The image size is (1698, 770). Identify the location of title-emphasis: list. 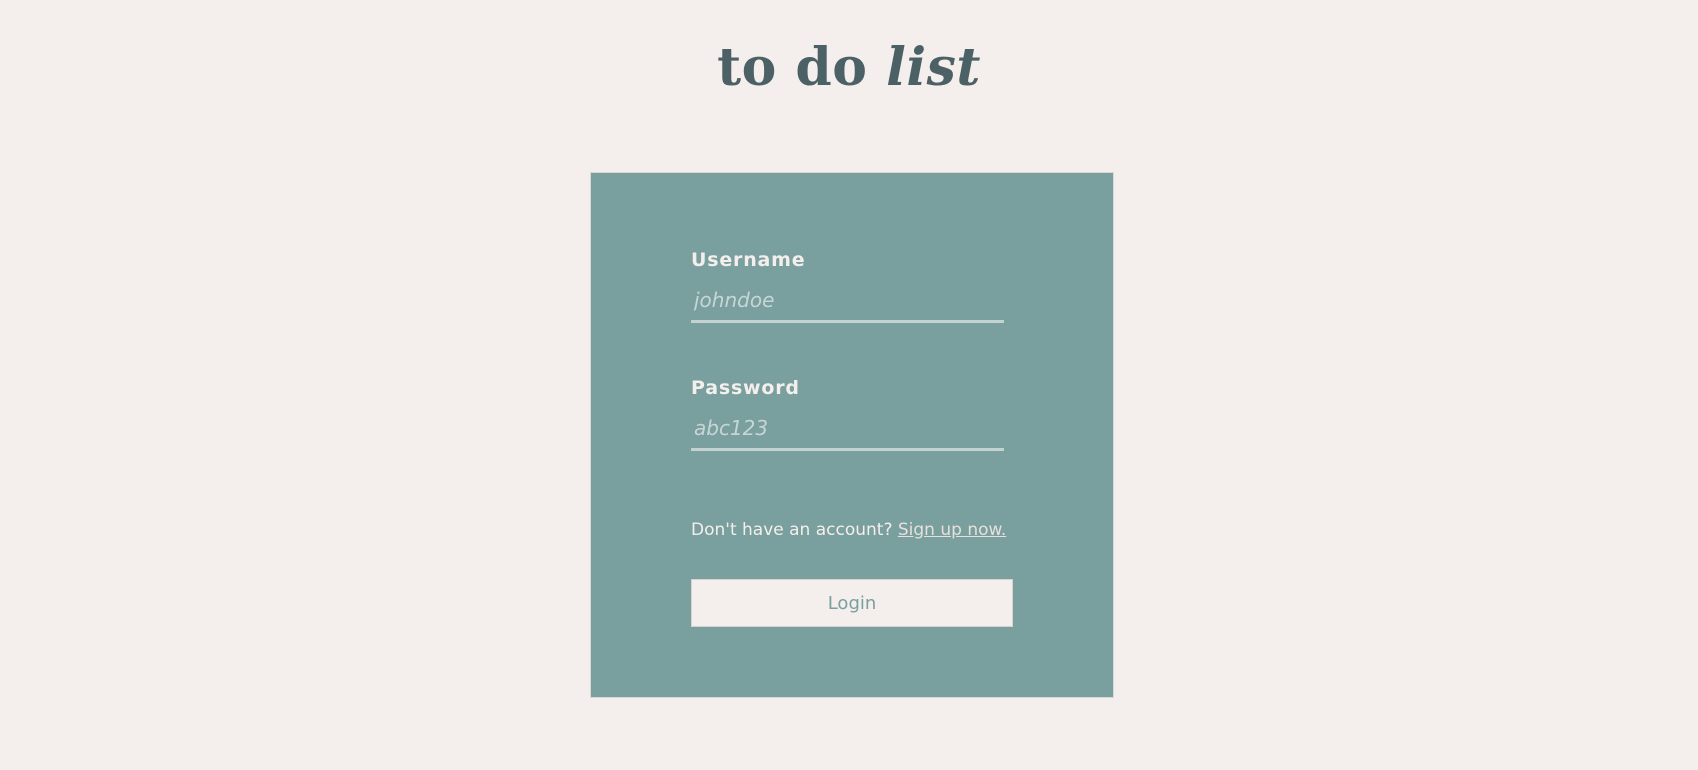
(933, 67).